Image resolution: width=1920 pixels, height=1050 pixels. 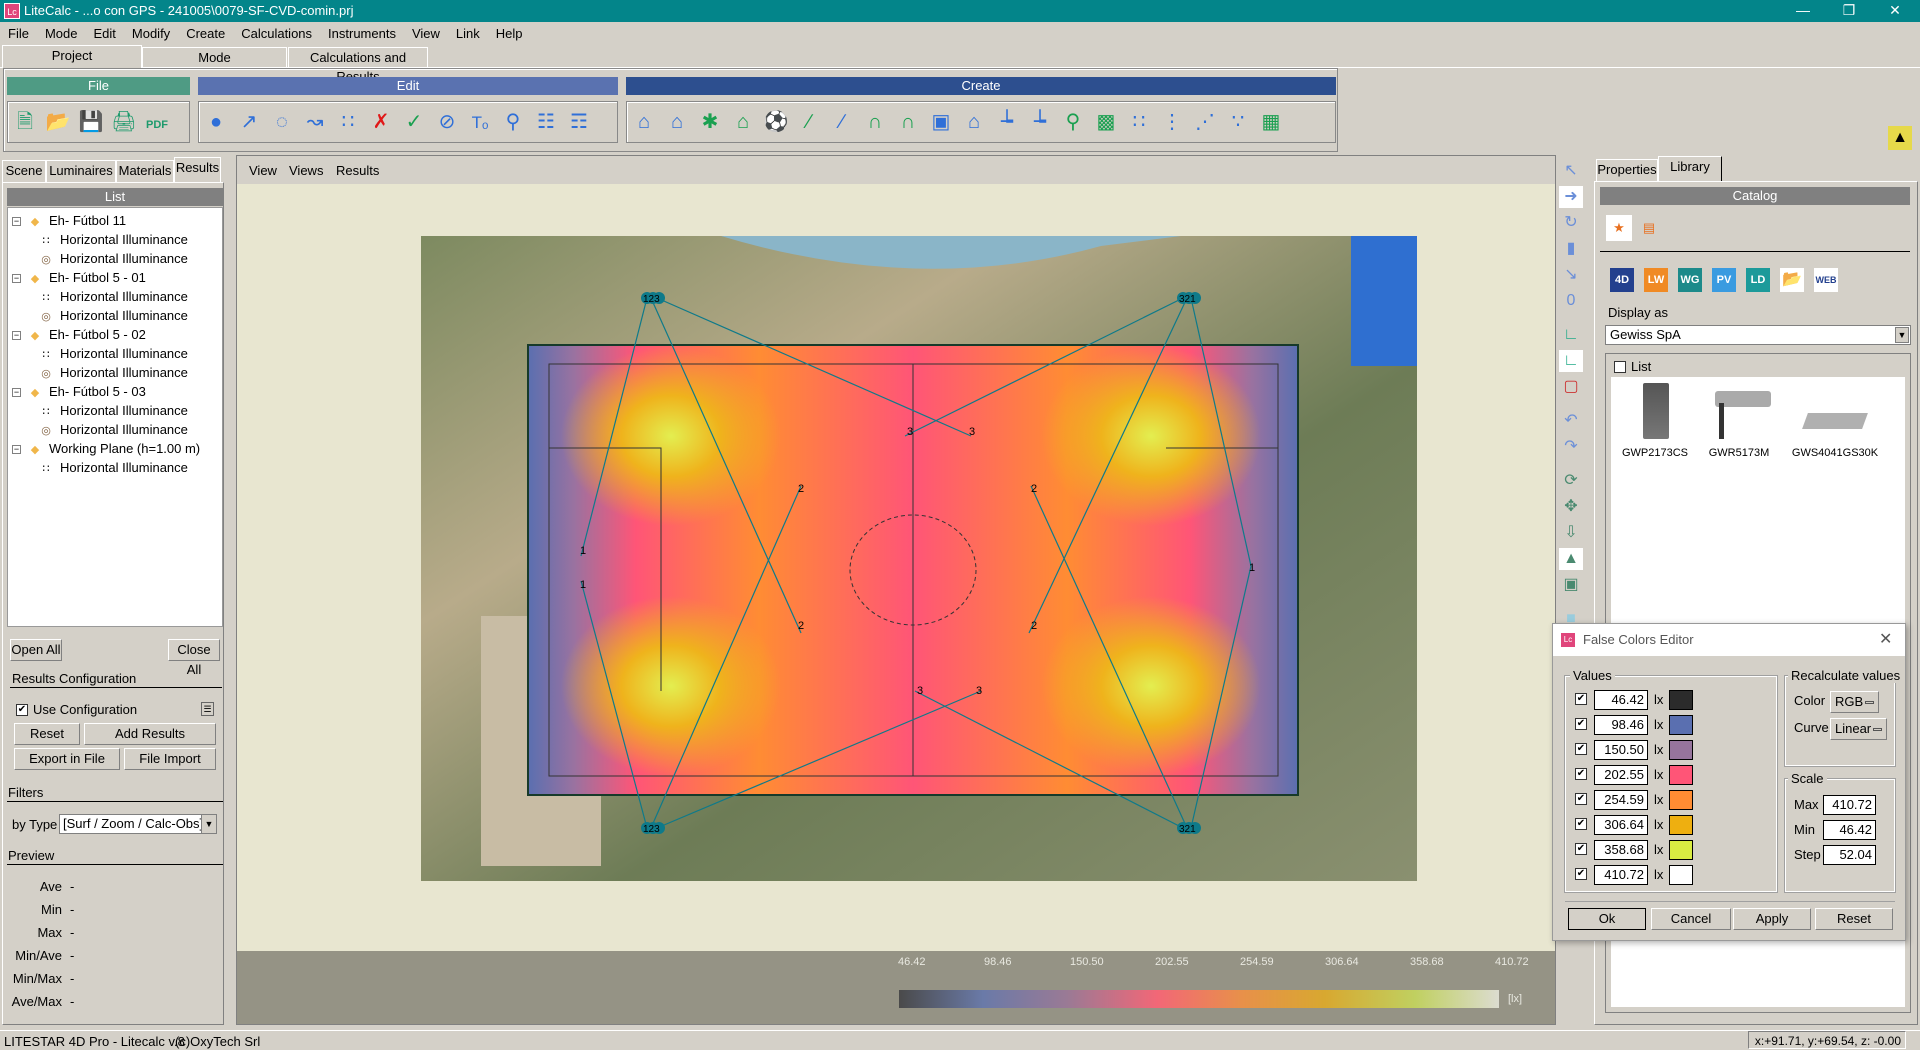 What do you see at coordinates (1758, 280) in the screenshot?
I see `ld-source-icon: LD` at bounding box center [1758, 280].